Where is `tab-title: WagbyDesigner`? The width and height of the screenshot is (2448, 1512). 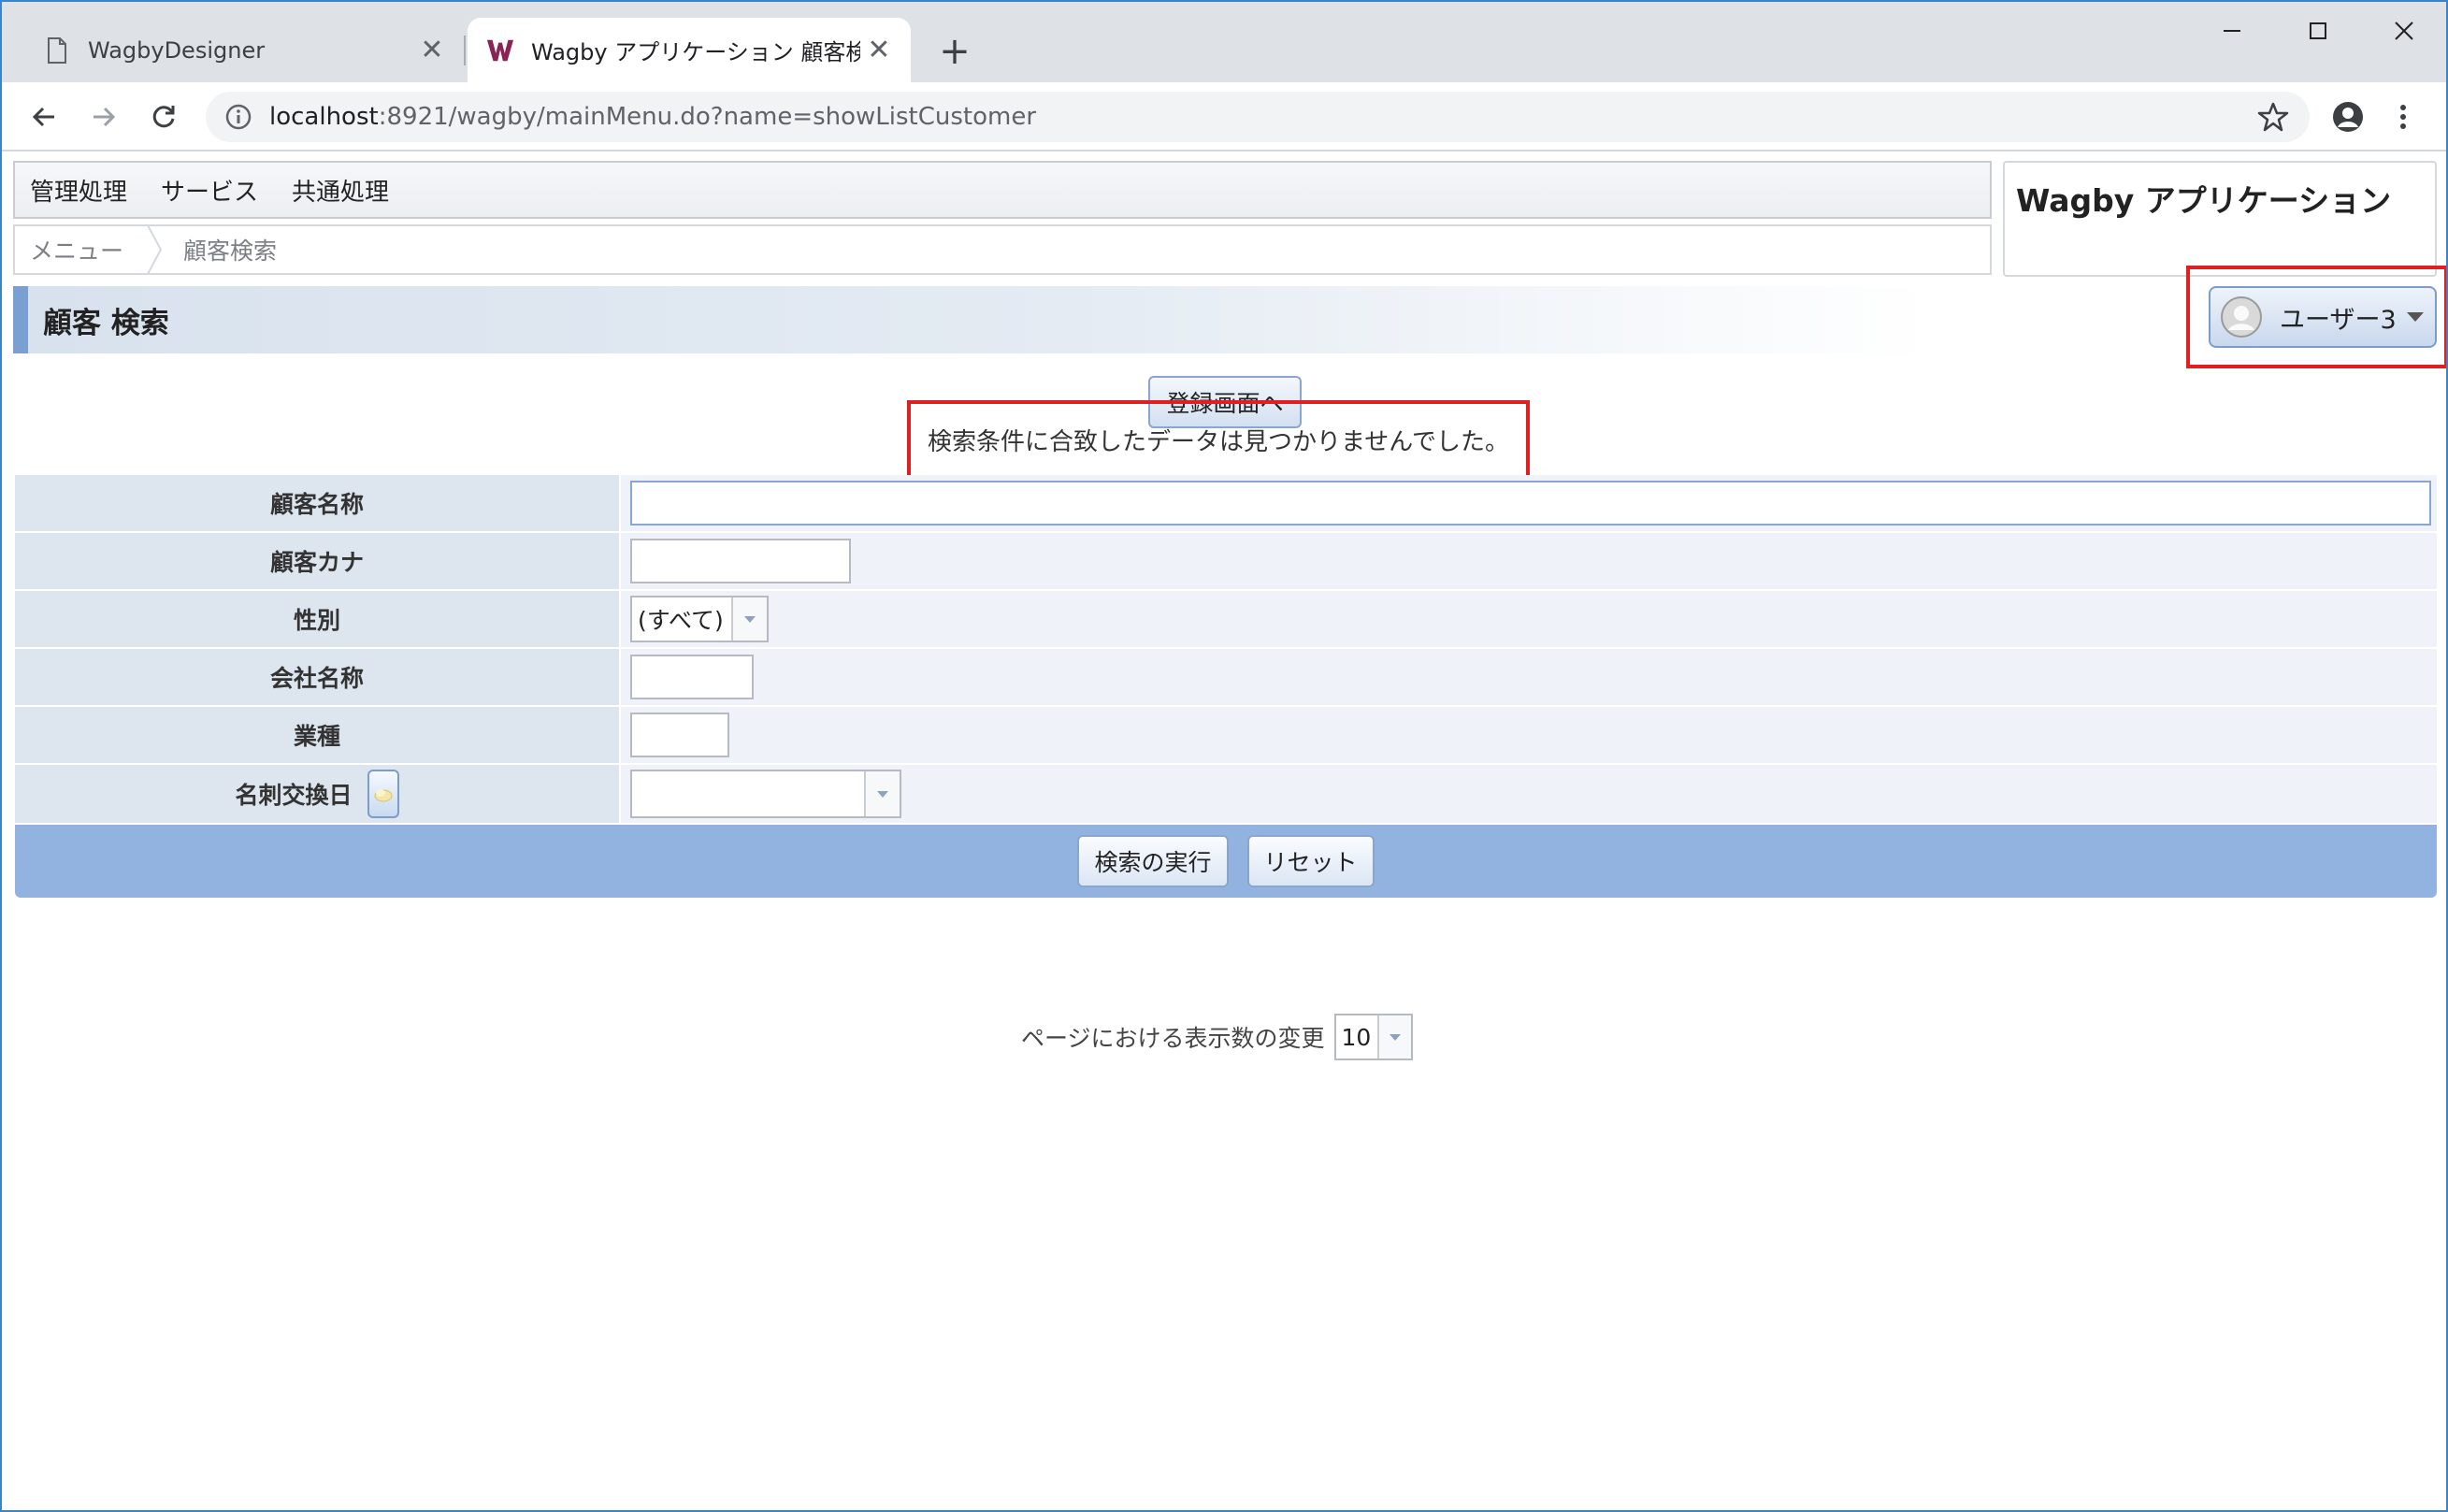
tab-title: WagbyDesigner is located at coordinates (177, 50).